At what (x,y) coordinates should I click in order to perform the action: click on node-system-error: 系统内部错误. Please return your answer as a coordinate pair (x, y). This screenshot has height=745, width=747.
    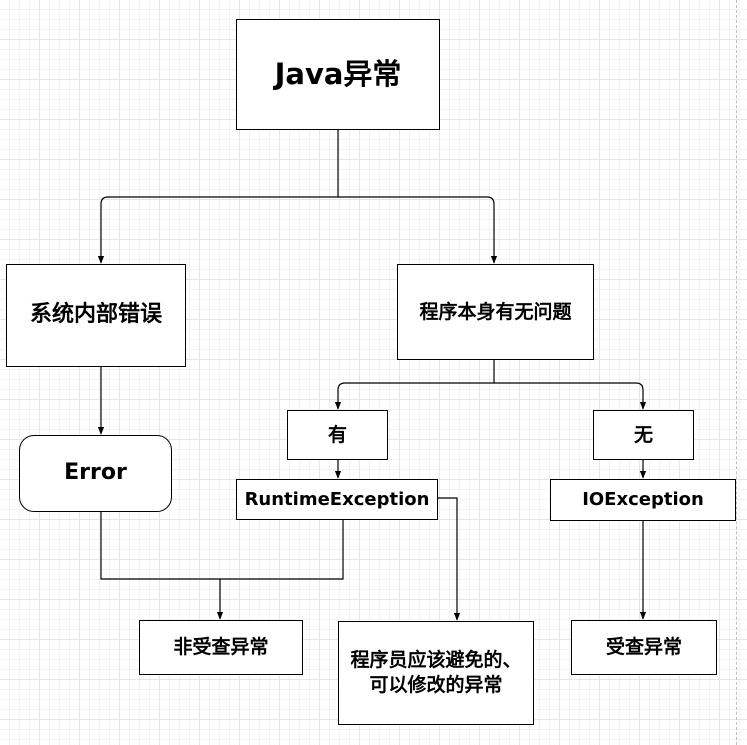
    Looking at the image, I should click on (96, 315).